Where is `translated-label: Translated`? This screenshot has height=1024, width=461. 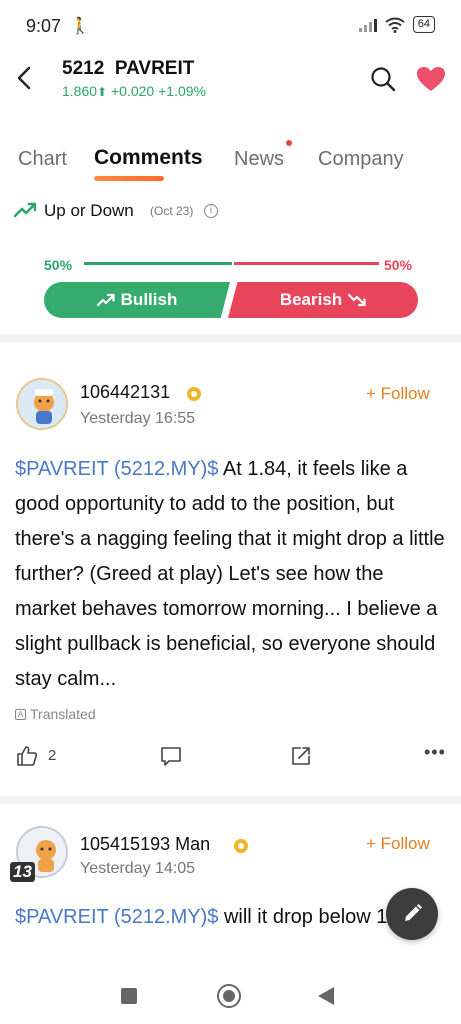
translated-label: Translated is located at coordinates (63, 714).